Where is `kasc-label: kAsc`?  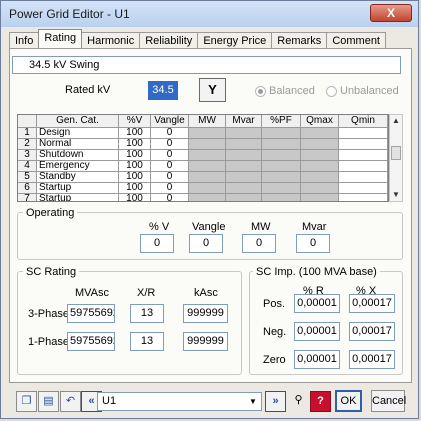 kasc-label: kAsc is located at coordinates (206, 293).